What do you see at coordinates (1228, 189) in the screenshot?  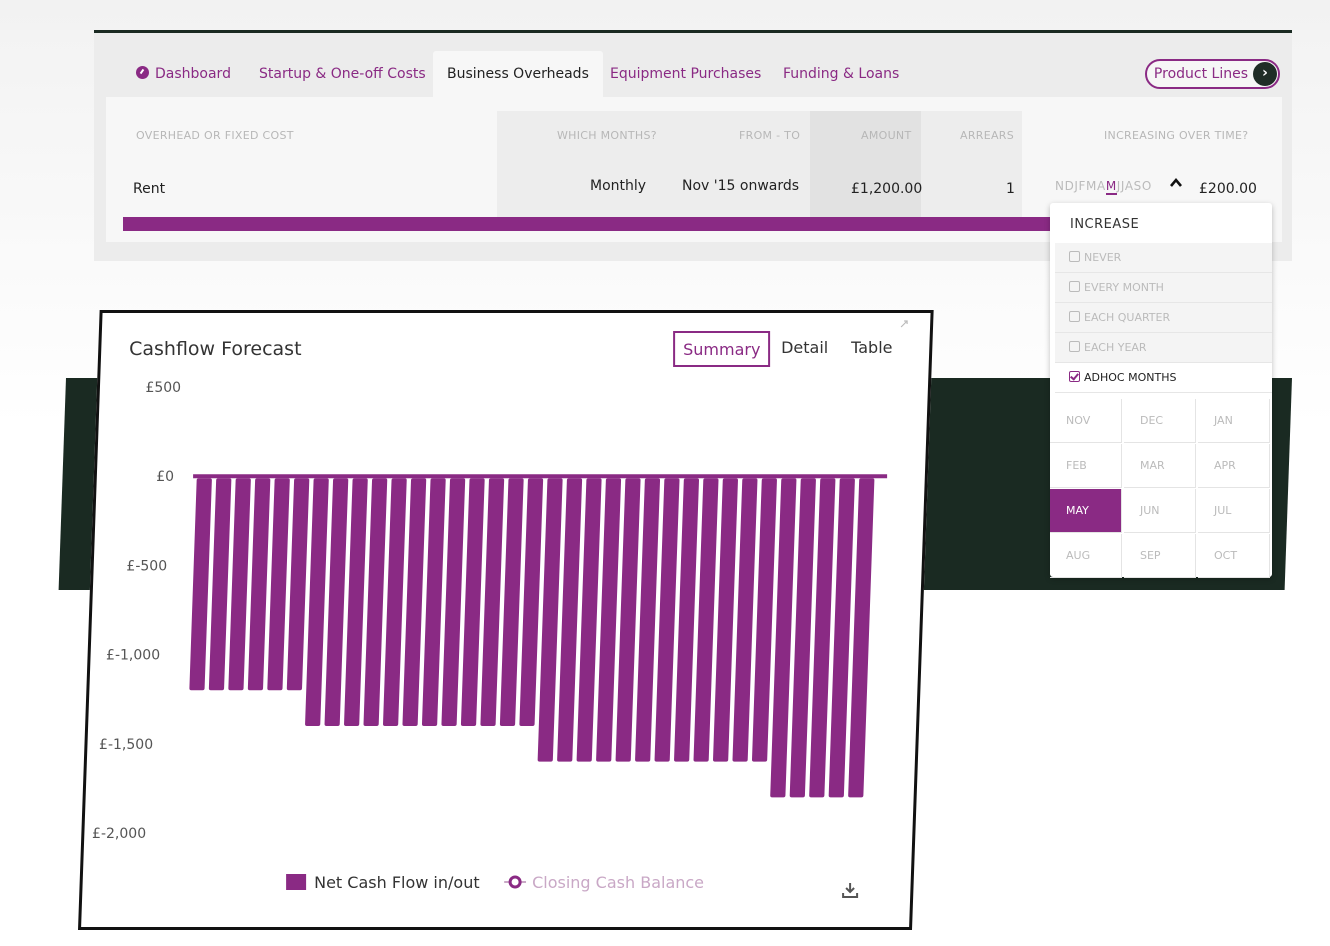 I see `row-increase-amount: £200.00` at bounding box center [1228, 189].